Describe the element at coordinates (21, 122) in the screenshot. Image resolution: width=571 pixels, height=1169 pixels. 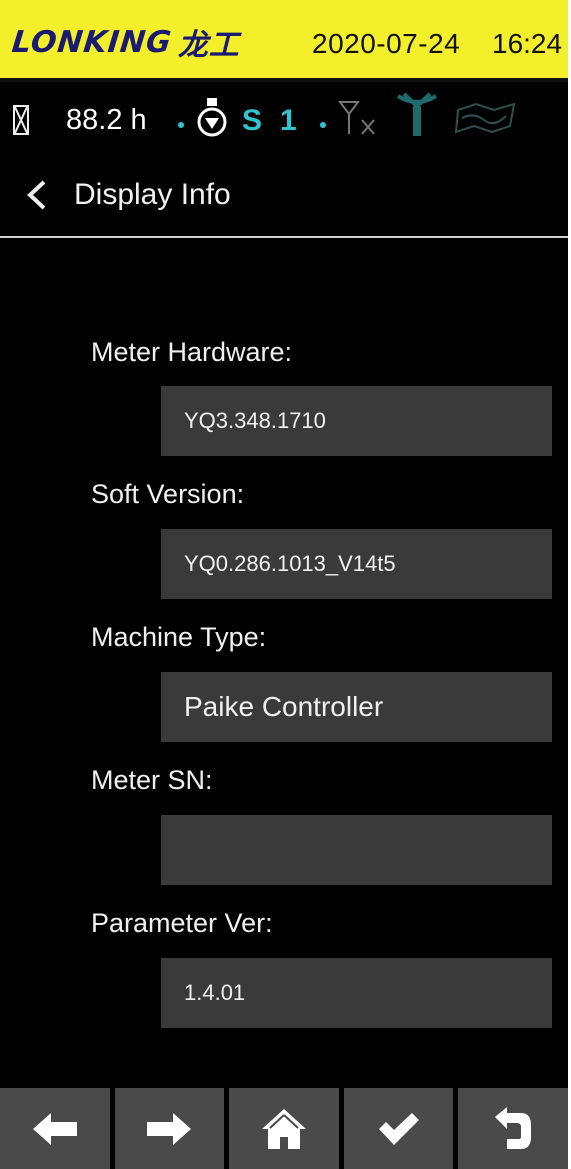
I see `hourglass-icon` at that location.